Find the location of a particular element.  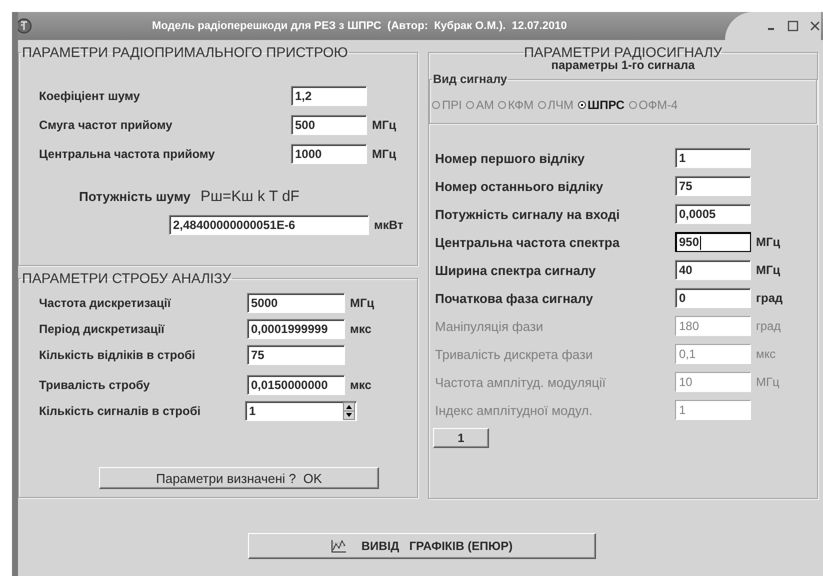

field-label: Тривалість стробу is located at coordinates (95, 385).